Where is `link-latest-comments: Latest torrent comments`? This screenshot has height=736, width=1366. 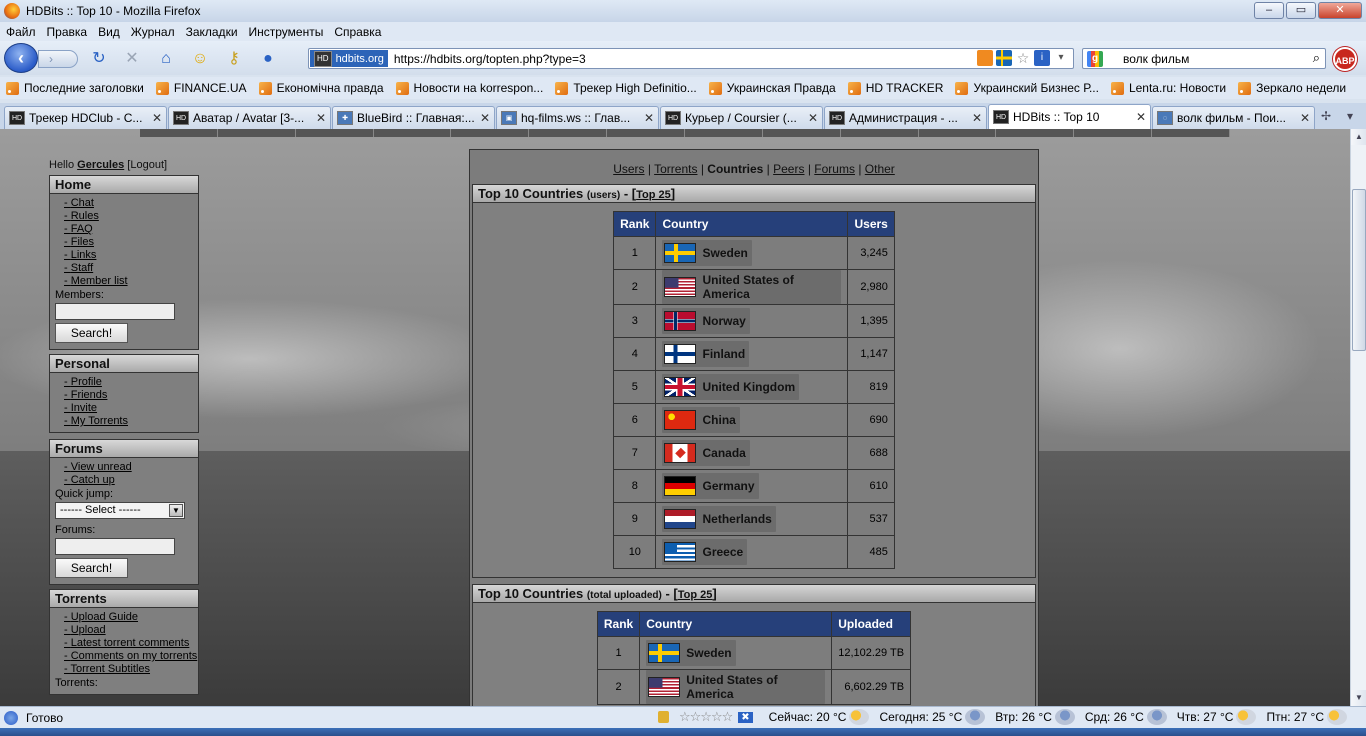 link-latest-comments: Latest torrent comments is located at coordinates (124, 643).